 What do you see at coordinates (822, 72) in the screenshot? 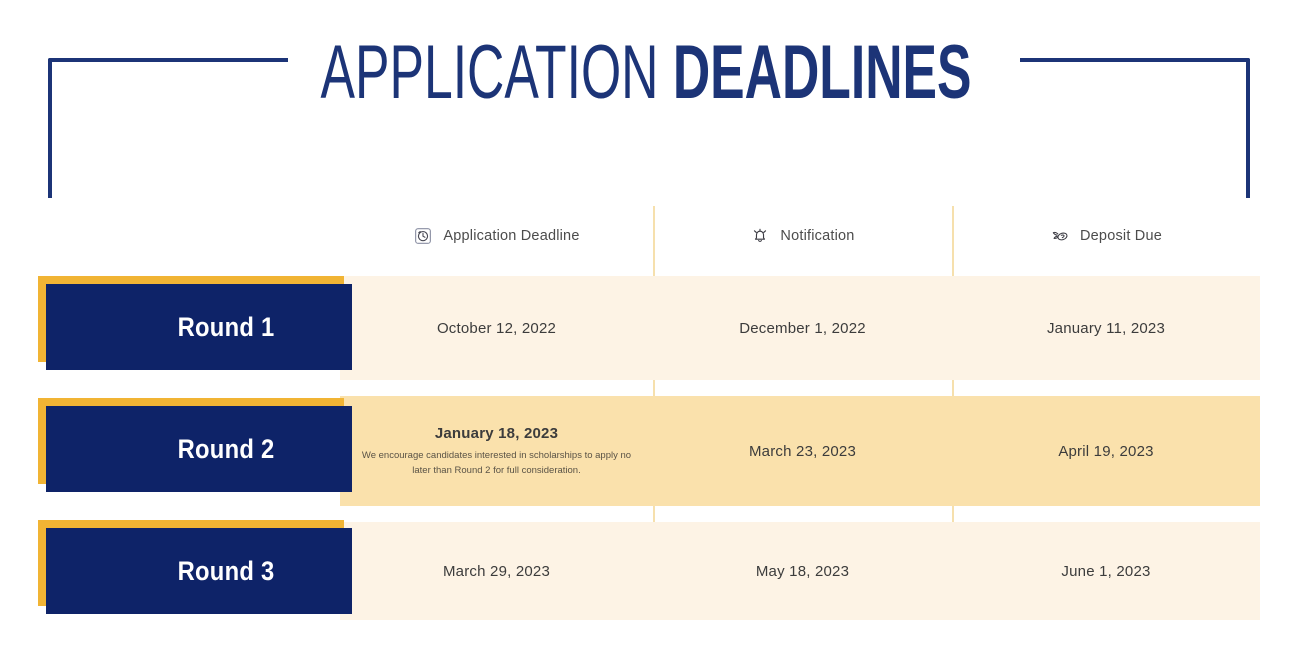
I see `page-title-bold: DEADLINES` at bounding box center [822, 72].